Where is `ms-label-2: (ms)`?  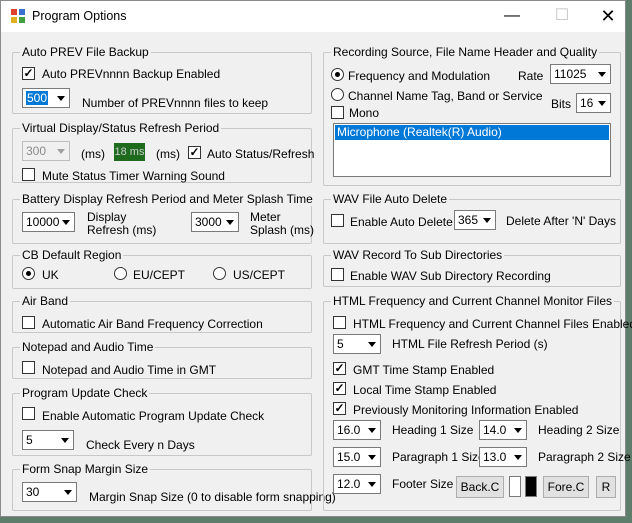 ms-label-2: (ms) is located at coordinates (168, 154).